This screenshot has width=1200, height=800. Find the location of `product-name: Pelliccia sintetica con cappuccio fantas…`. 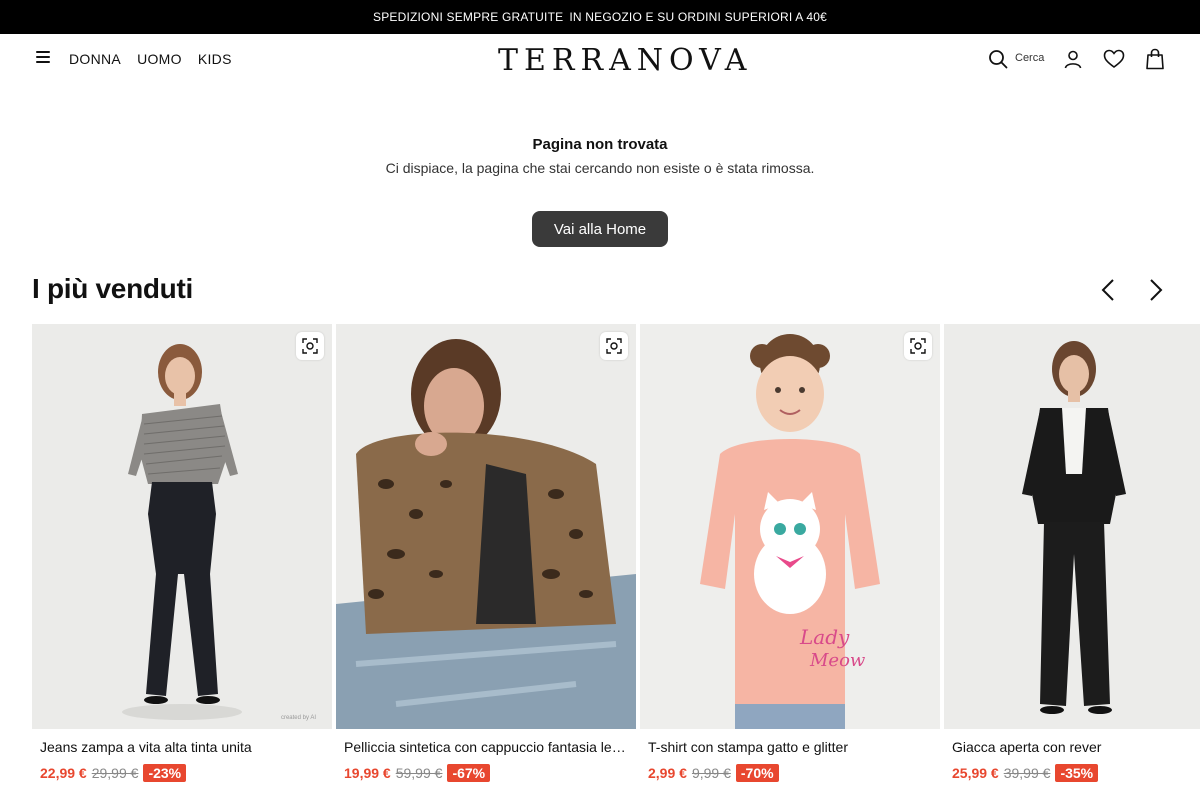

product-name: Pelliccia sintetica con cappuccio fantas… is located at coordinates (486, 747).